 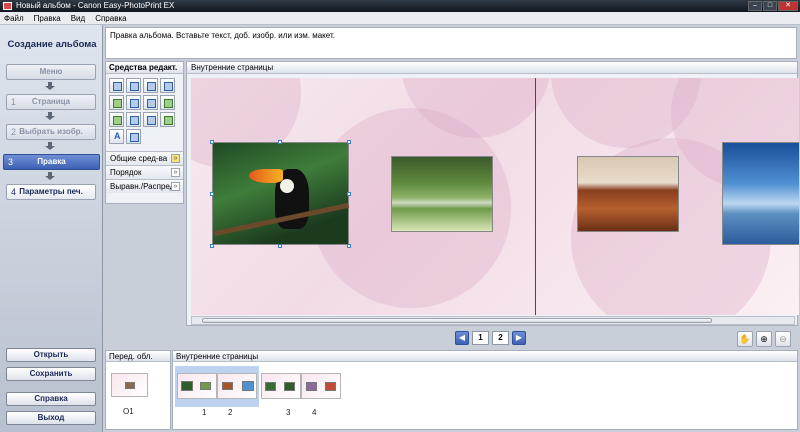 What do you see at coordinates (764, 339) in the screenshot?
I see `zoom-in-icon: ⊕` at bounding box center [764, 339].